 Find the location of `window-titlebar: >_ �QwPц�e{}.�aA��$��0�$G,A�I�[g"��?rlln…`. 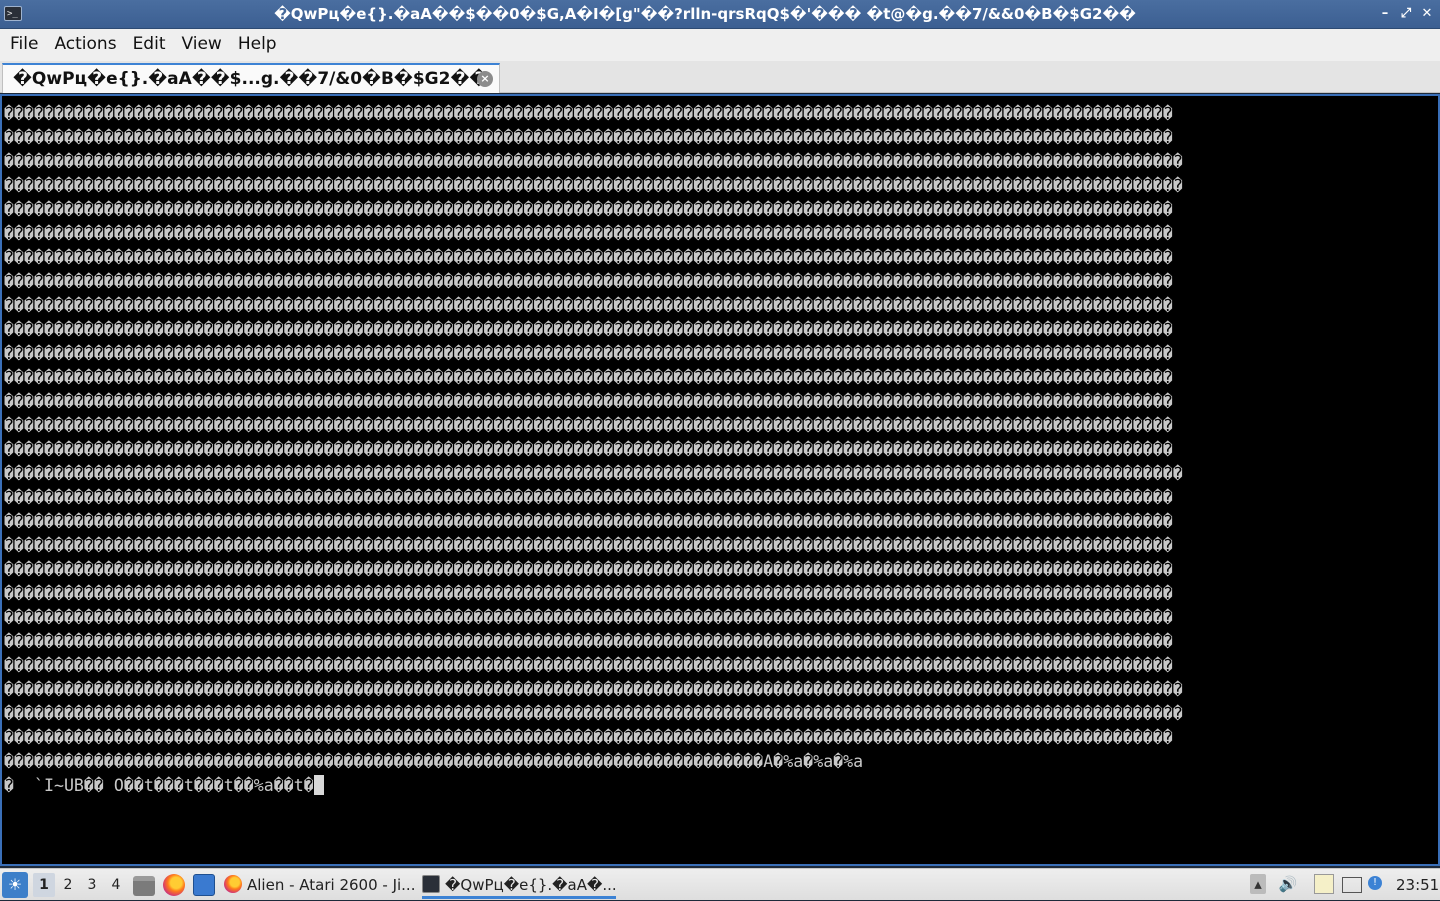

window-titlebar: >_ �QwPц�e{}.�aA��$��0�$G,A�I�[g"��?rlln… is located at coordinates (720, 14).